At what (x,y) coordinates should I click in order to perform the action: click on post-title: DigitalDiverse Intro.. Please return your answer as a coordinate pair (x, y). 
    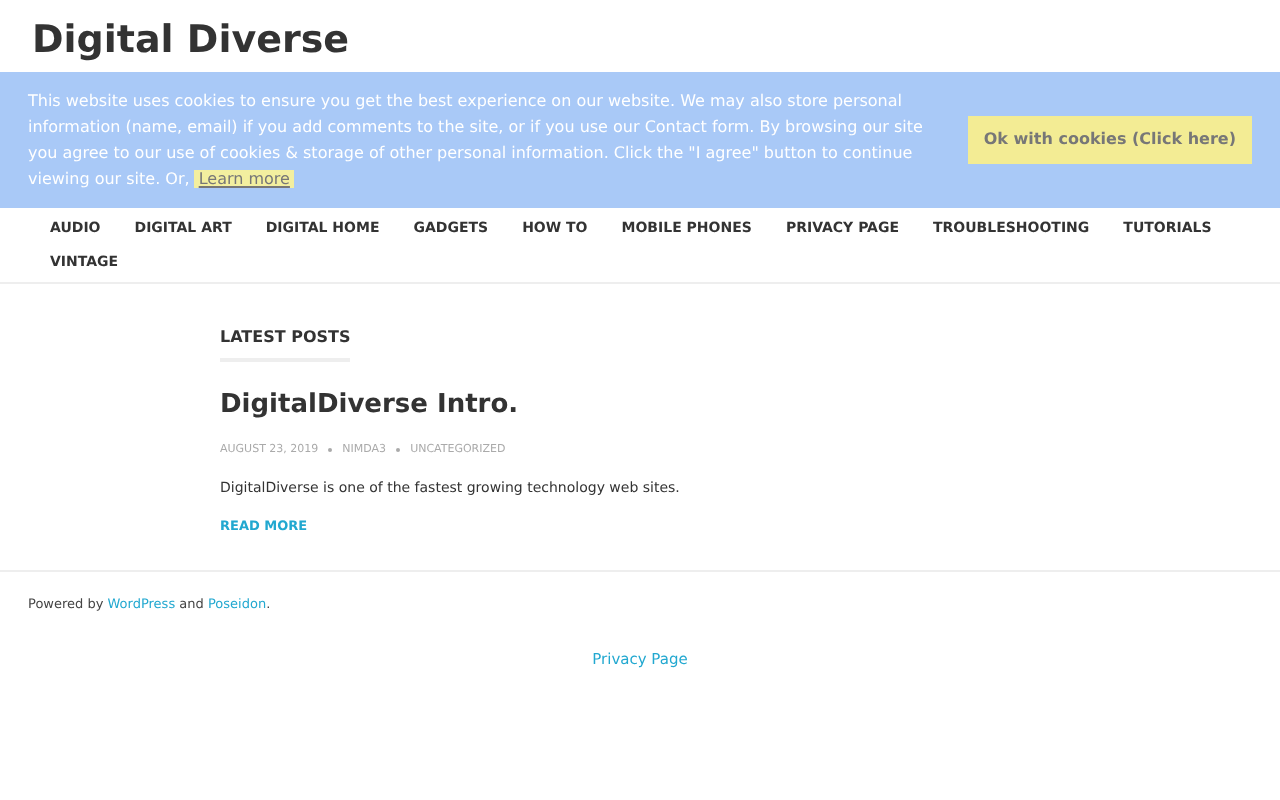
    Looking at the image, I should click on (734, 405).